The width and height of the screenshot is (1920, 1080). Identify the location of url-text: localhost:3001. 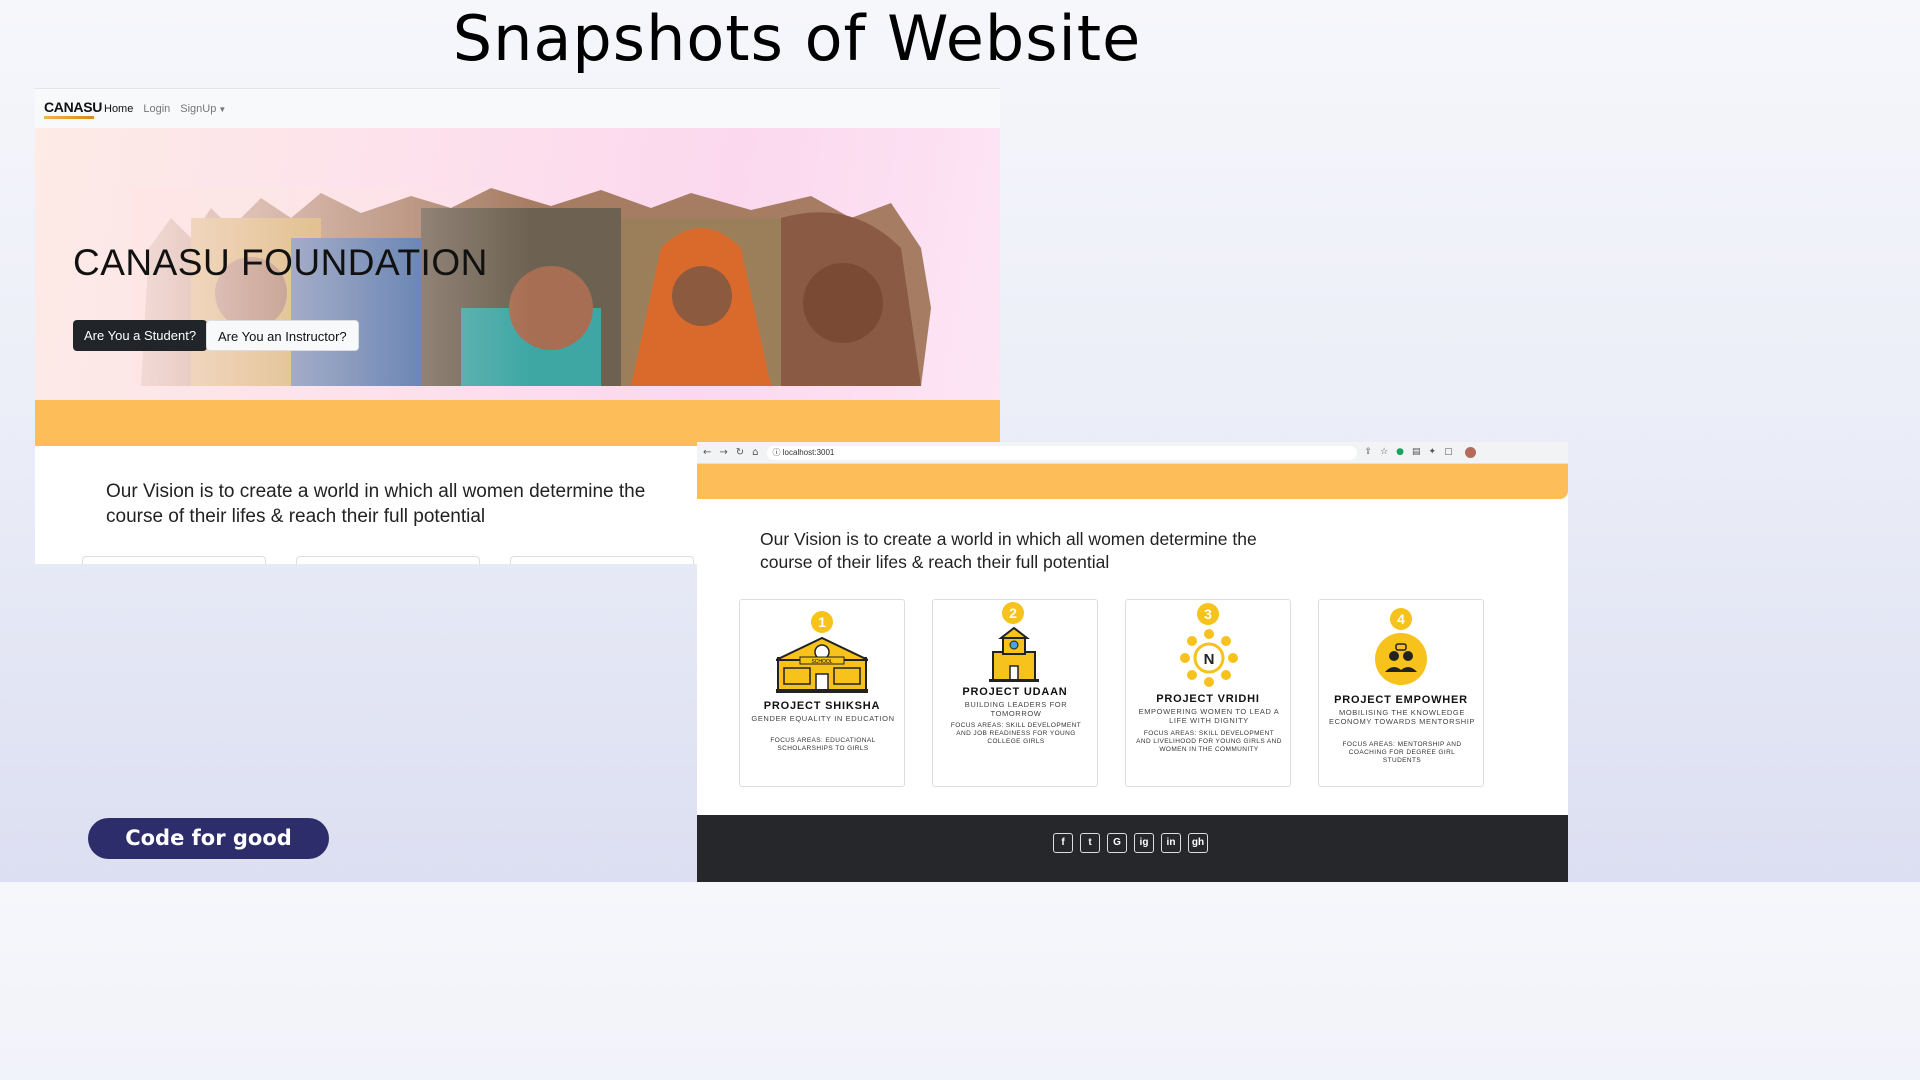
(808, 452).